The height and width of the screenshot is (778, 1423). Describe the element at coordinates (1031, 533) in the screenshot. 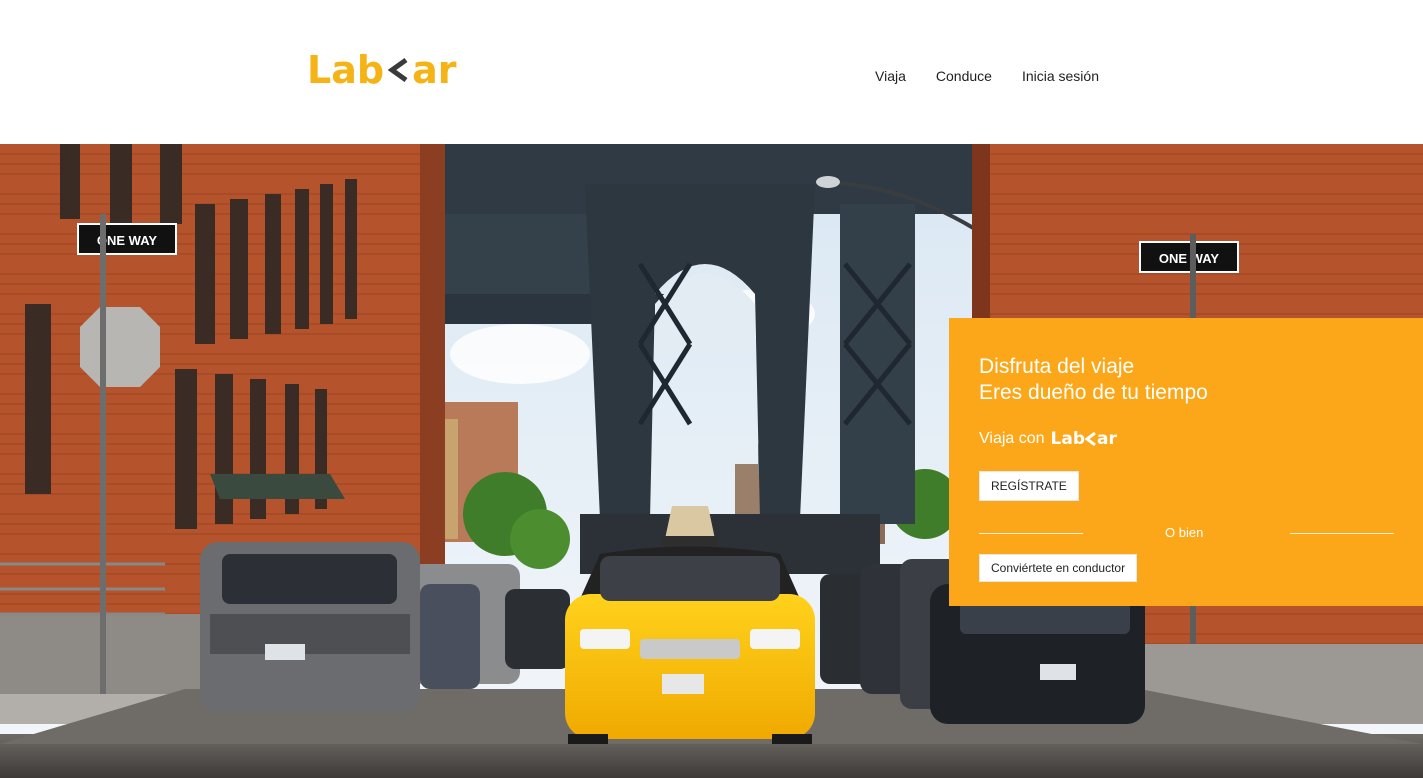

I see `divider-left` at that location.